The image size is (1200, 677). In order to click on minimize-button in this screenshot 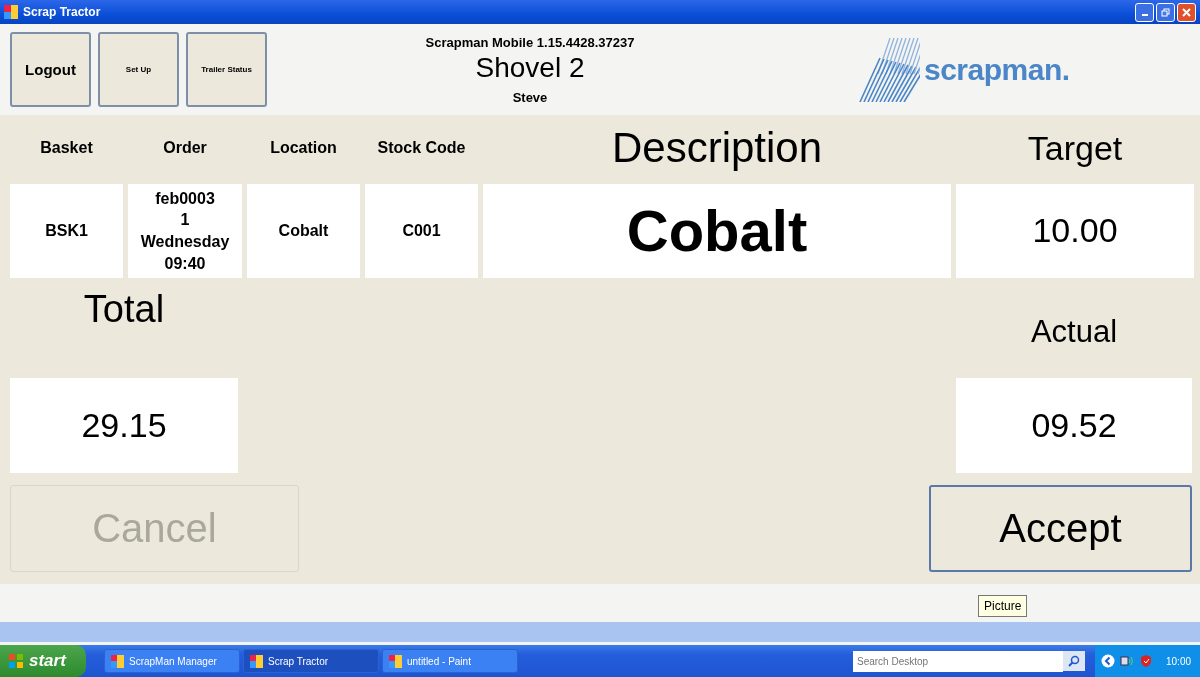, I will do `click(1144, 12)`.